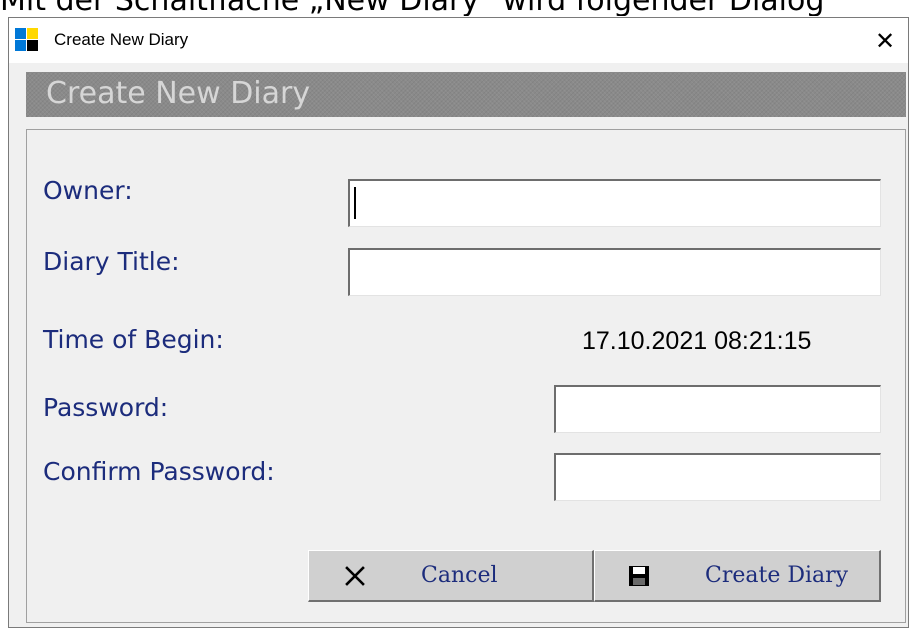  Describe the element at coordinates (777, 575) in the screenshot. I see `create-diary-label: Create Diary` at that location.